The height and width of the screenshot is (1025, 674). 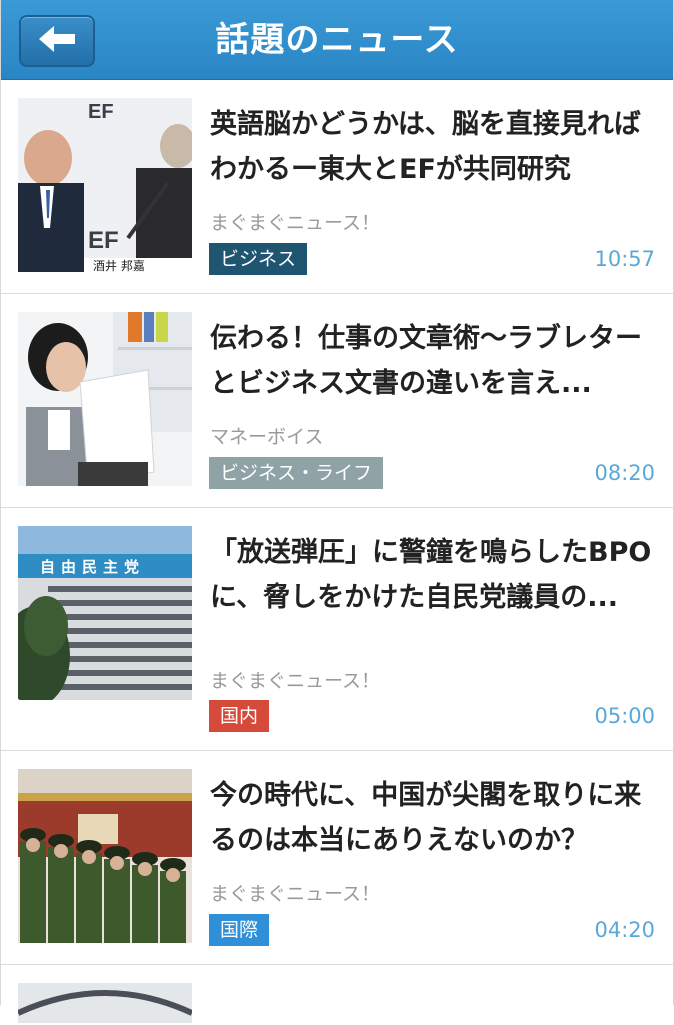 What do you see at coordinates (267, 437) in the screenshot?
I see `news-source: マネーボイス` at bounding box center [267, 437].